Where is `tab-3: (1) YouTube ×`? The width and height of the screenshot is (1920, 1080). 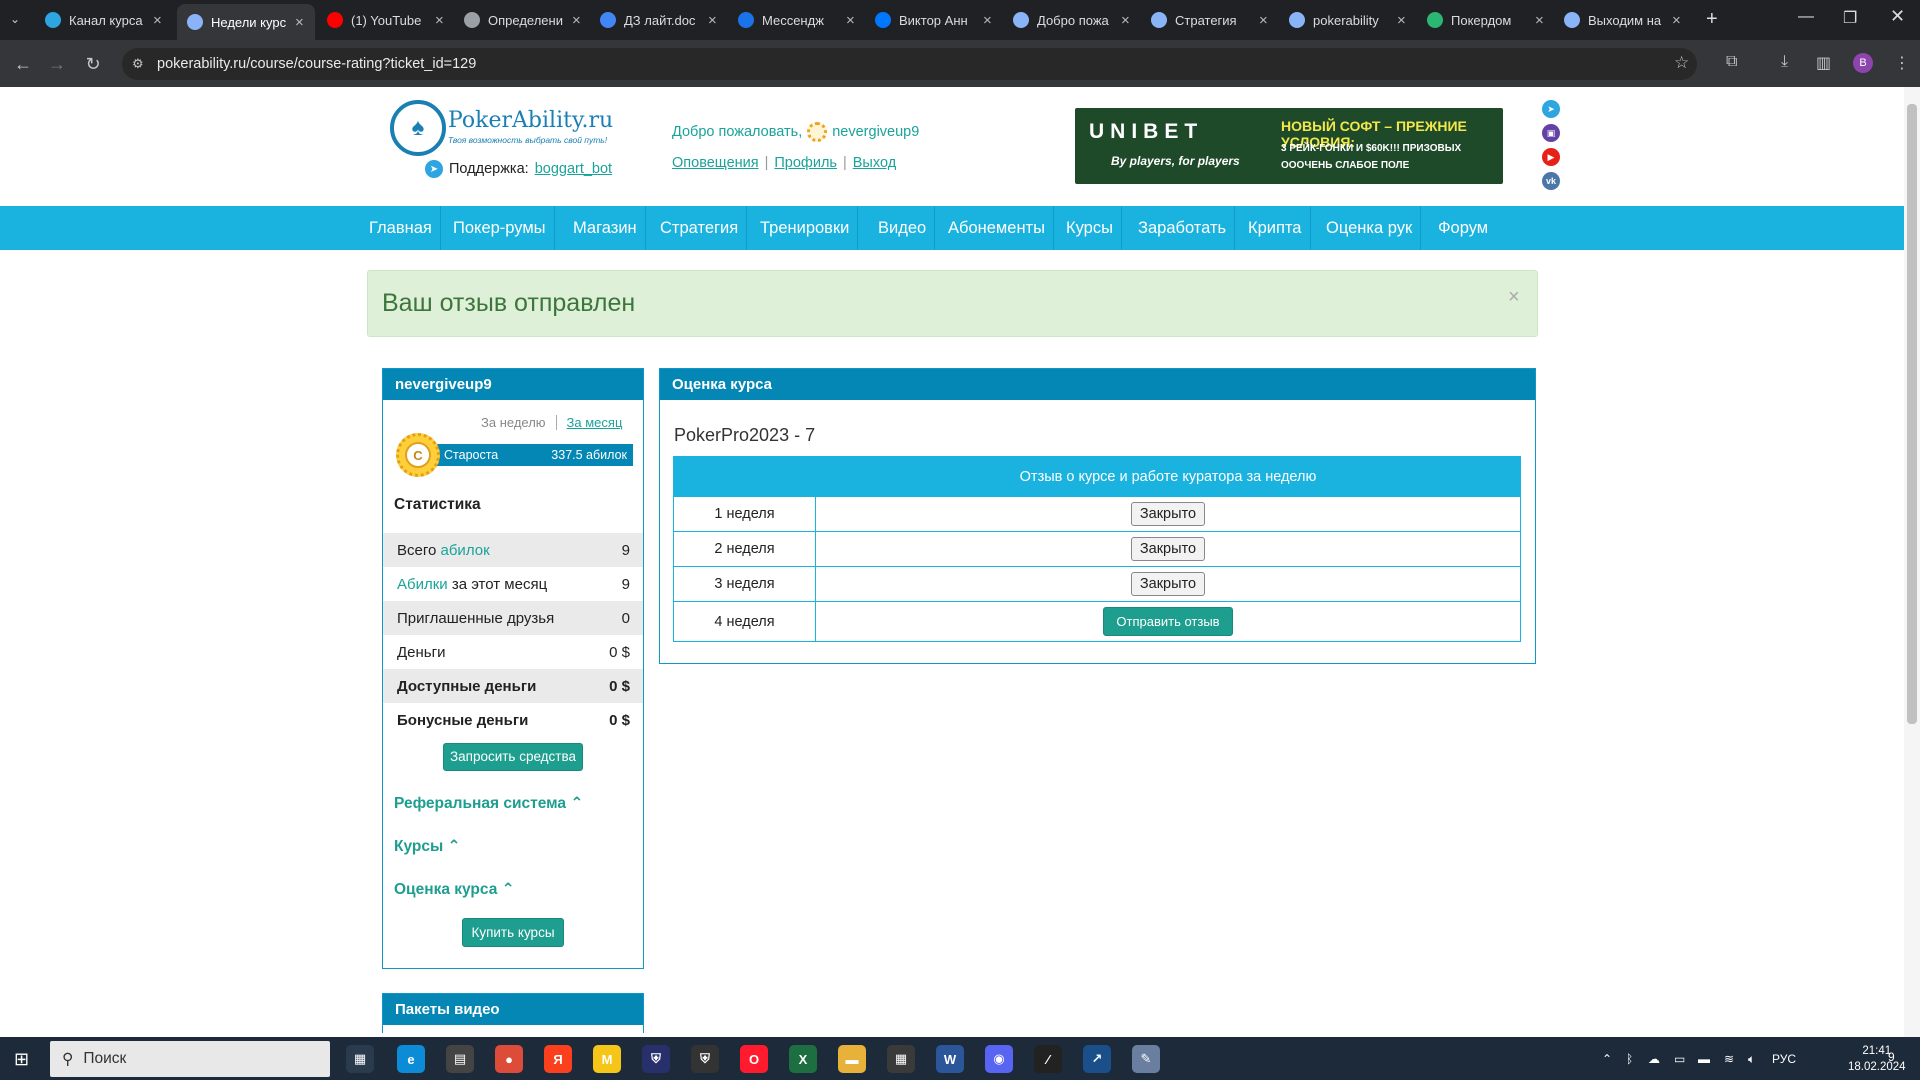
tab-3: (1) YouTube × is located at coordinates (386, 20).